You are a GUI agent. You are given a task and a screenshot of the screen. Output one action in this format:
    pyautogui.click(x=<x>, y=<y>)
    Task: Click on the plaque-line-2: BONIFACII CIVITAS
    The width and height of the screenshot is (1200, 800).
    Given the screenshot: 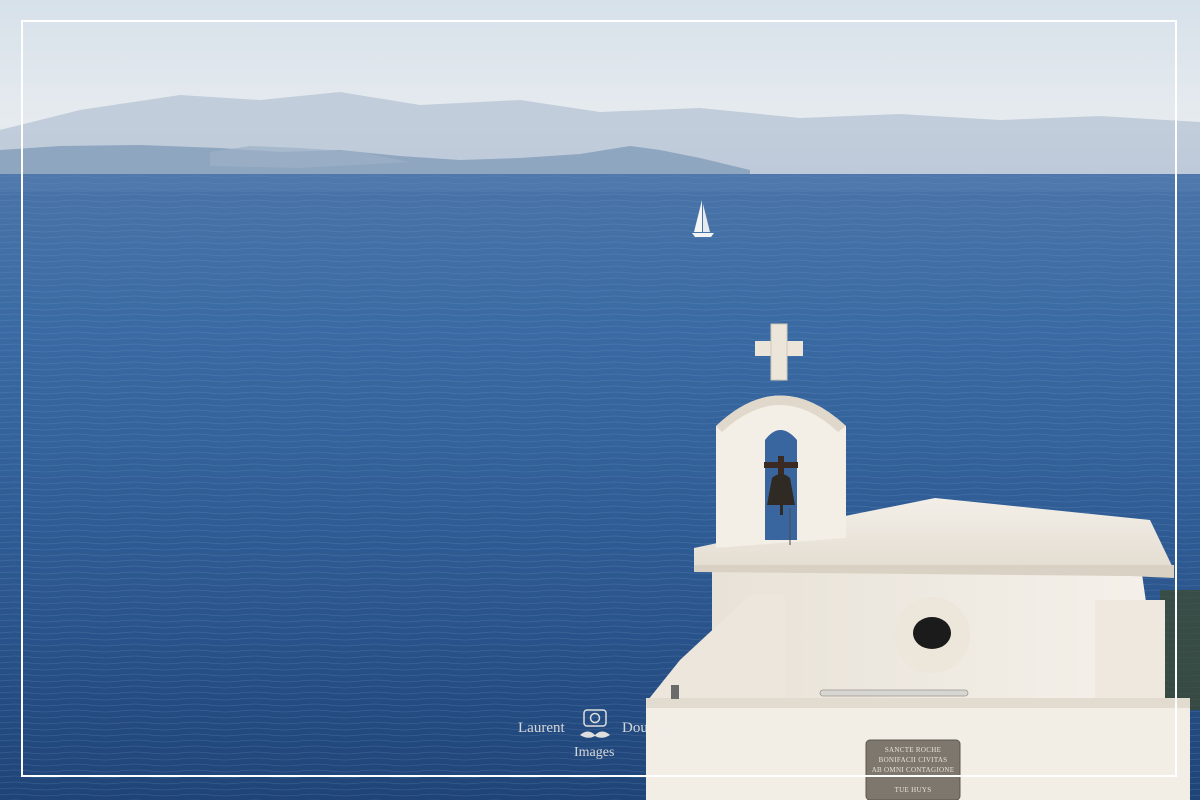 What is the action you would take?
    pyautogui.click(x=913, y=760)
    